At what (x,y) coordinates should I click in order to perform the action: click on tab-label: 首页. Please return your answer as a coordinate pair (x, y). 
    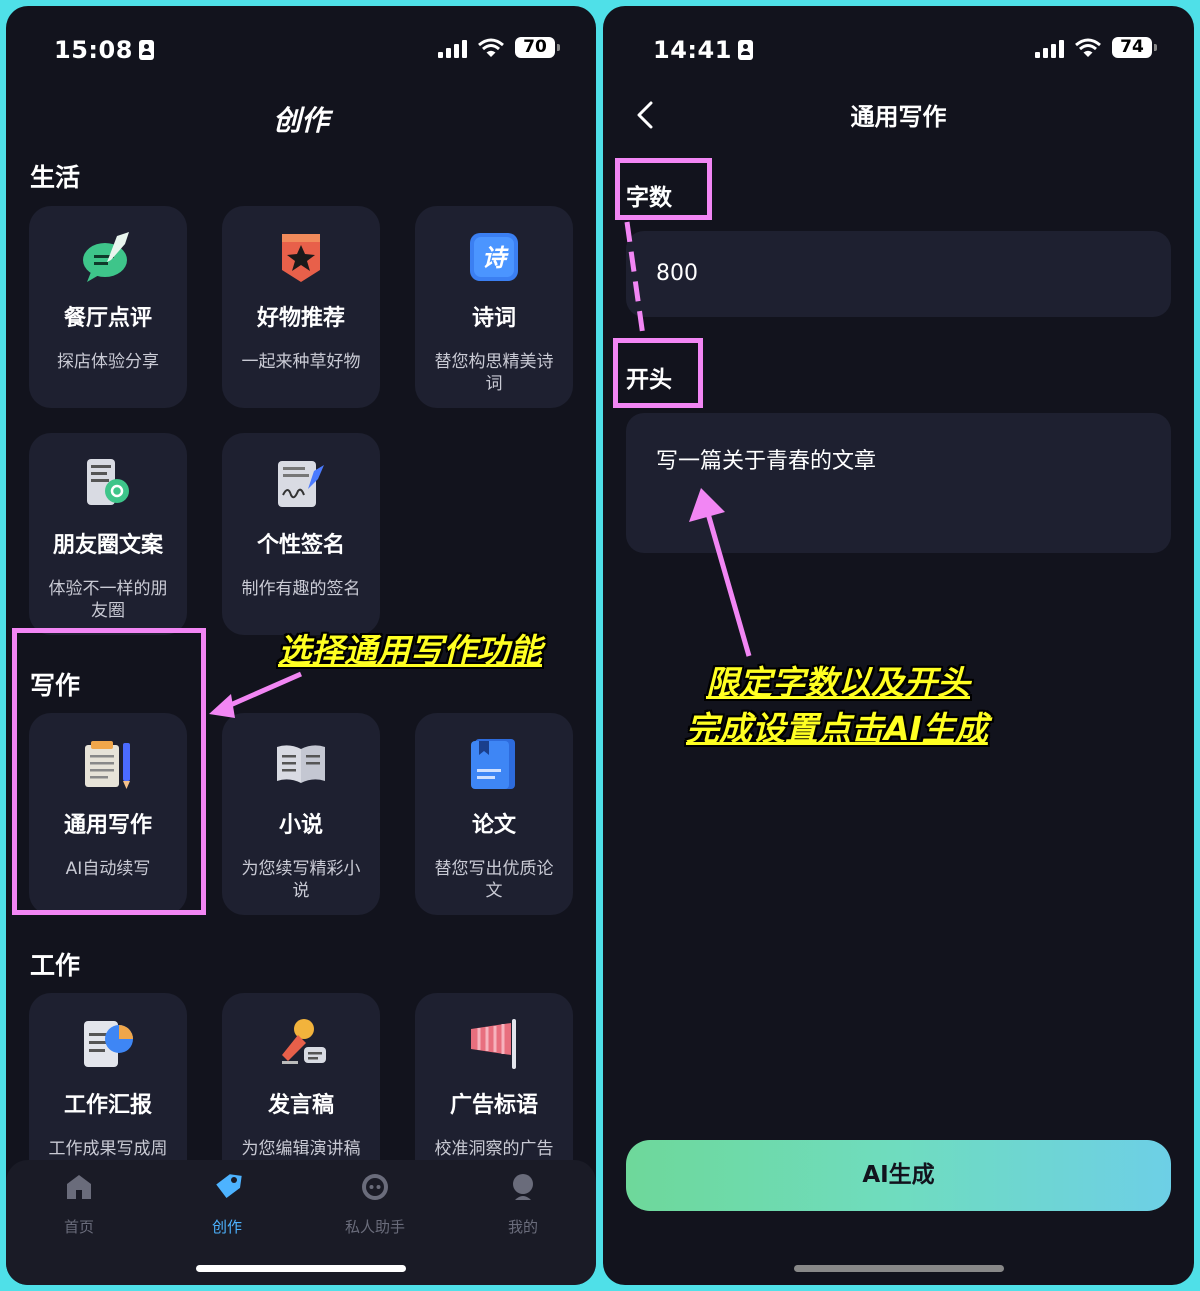
    Looking at the image, I should click on (78, 1227).